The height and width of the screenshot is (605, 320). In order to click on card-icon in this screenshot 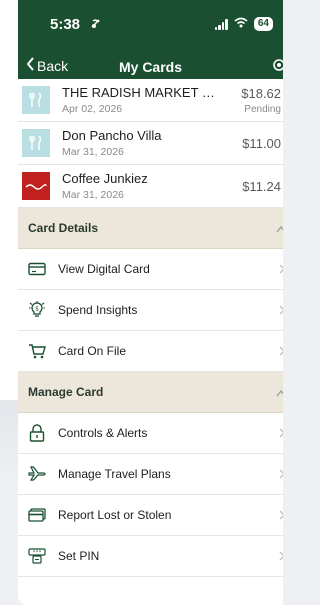, I will do `click(37, 269)`.